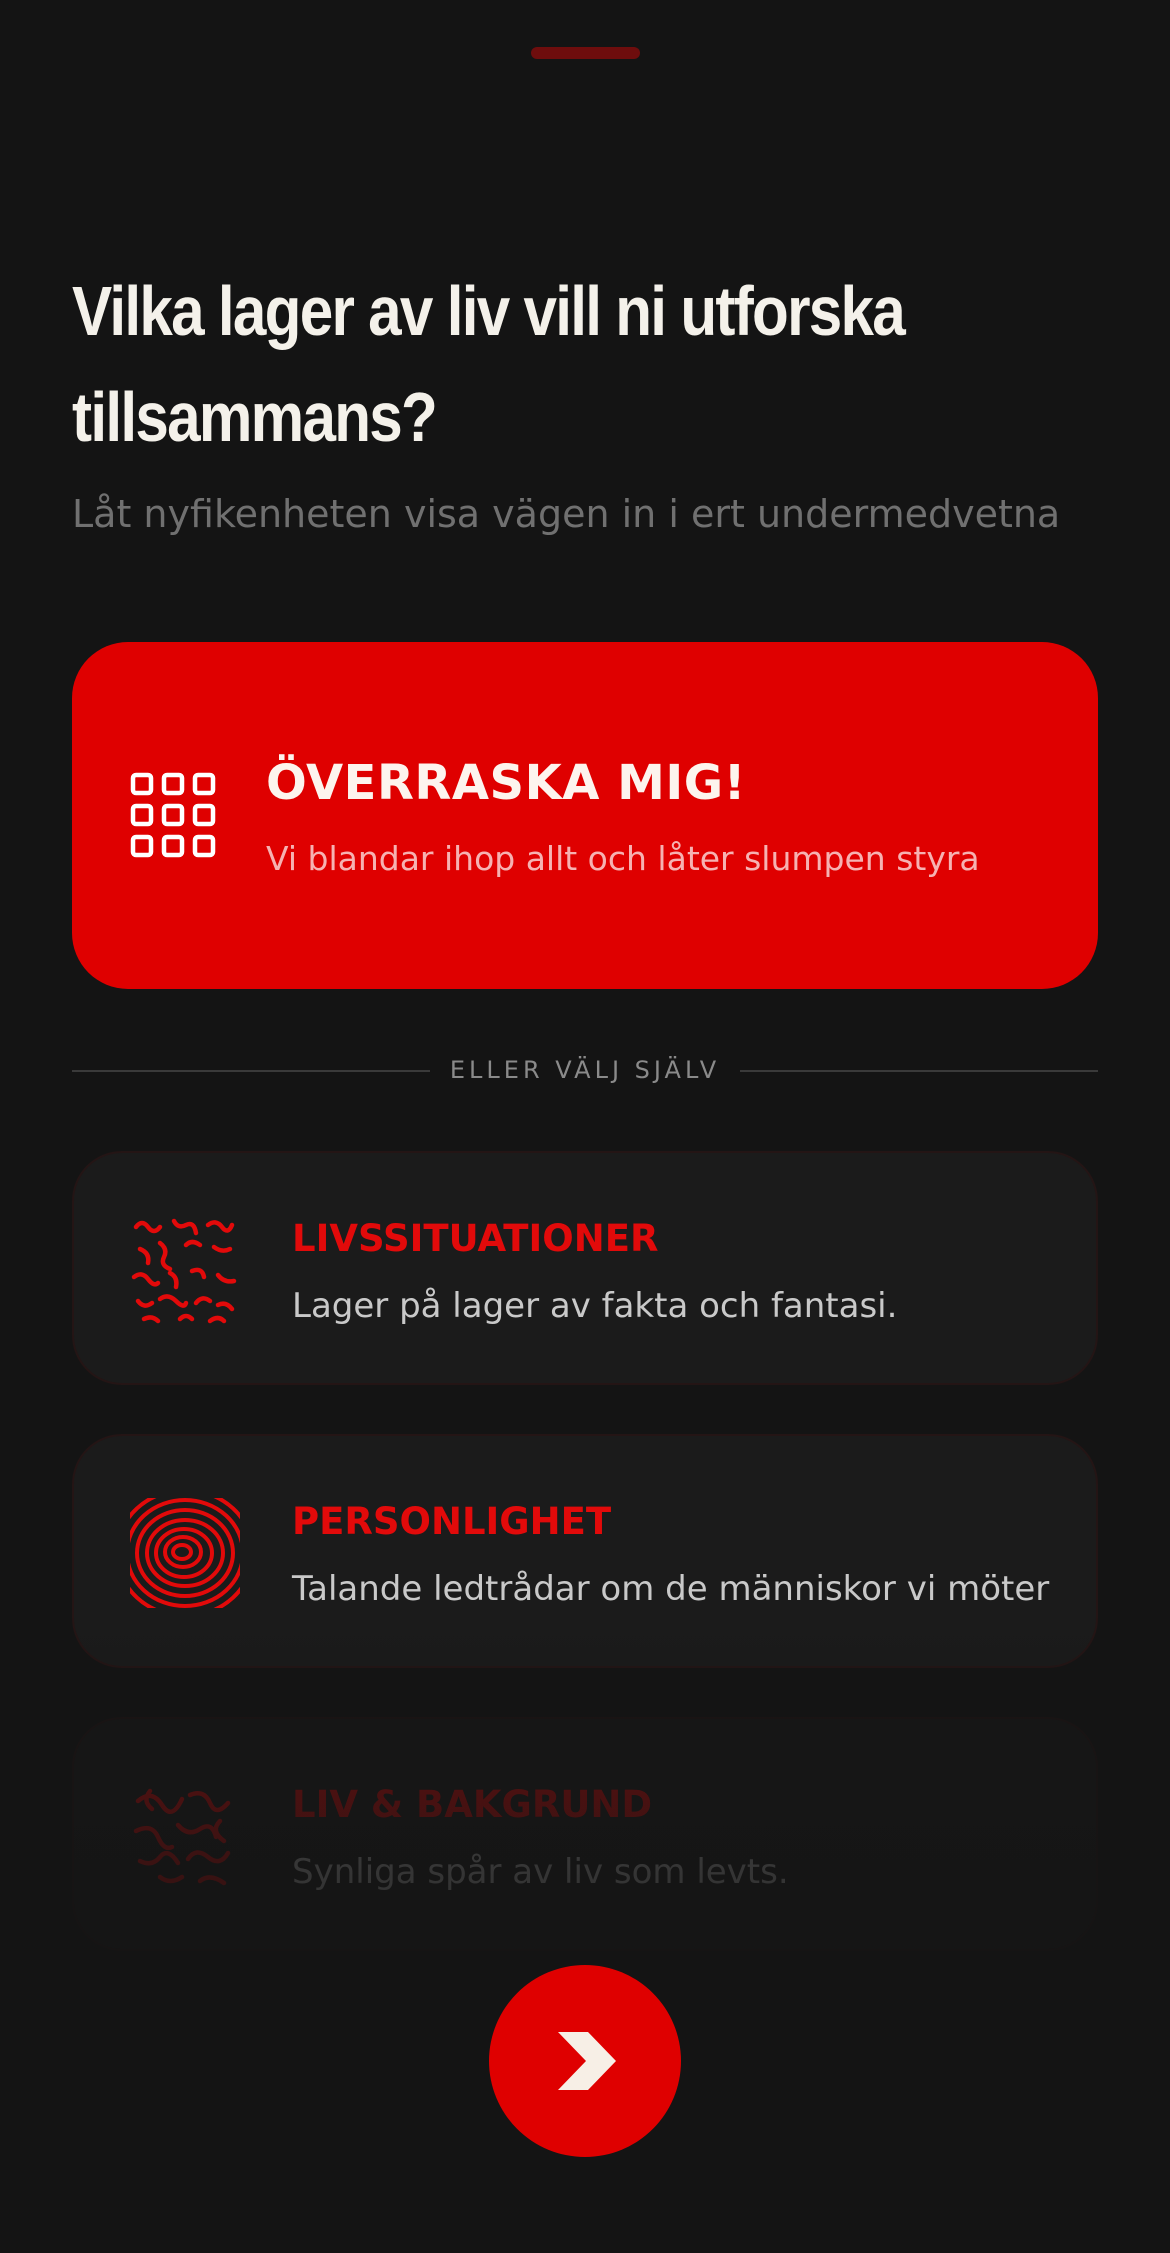 This screenshot has width=1170, height=2253. What do you see at coordinates (185, 2119) in the screenshot?
I see `category-icon` at bounding box center [185, 2119].